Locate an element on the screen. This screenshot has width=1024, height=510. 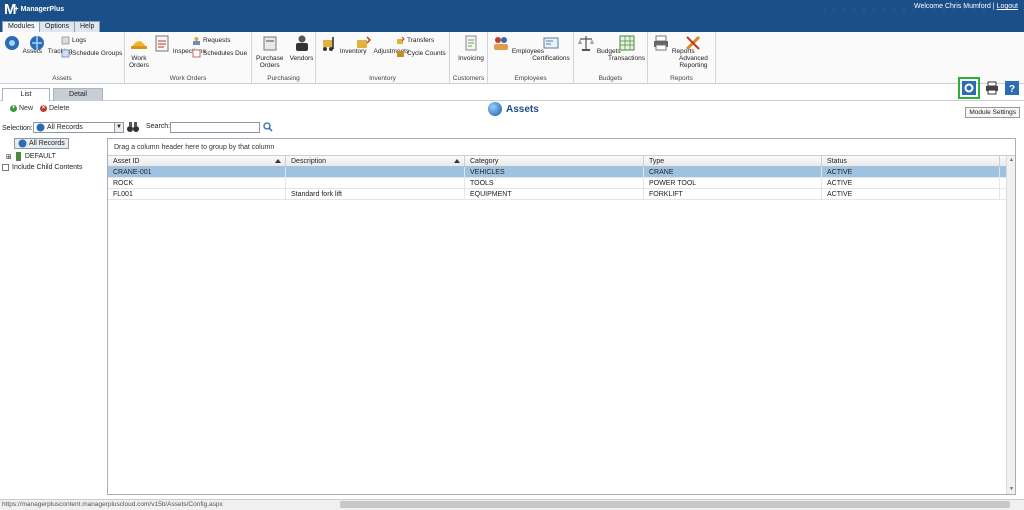
group-reports: Reports Advanced Reporting Reports is located at coordinates (682, 58).